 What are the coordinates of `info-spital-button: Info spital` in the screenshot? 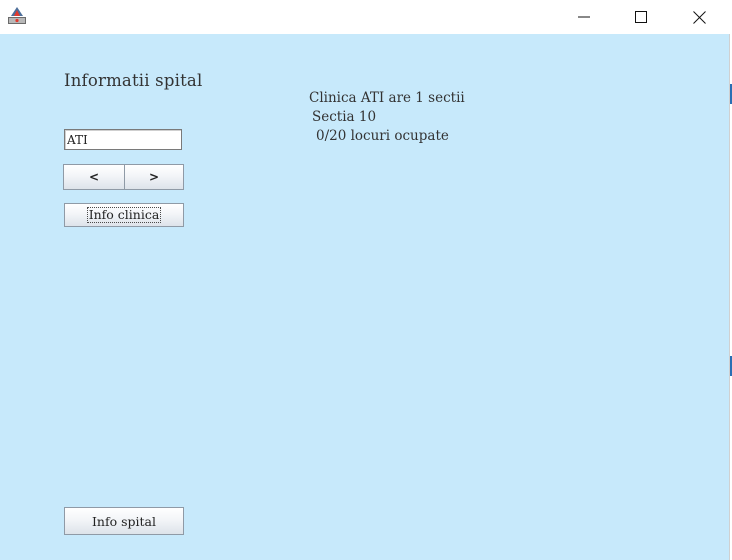 It's located at (124, 521).